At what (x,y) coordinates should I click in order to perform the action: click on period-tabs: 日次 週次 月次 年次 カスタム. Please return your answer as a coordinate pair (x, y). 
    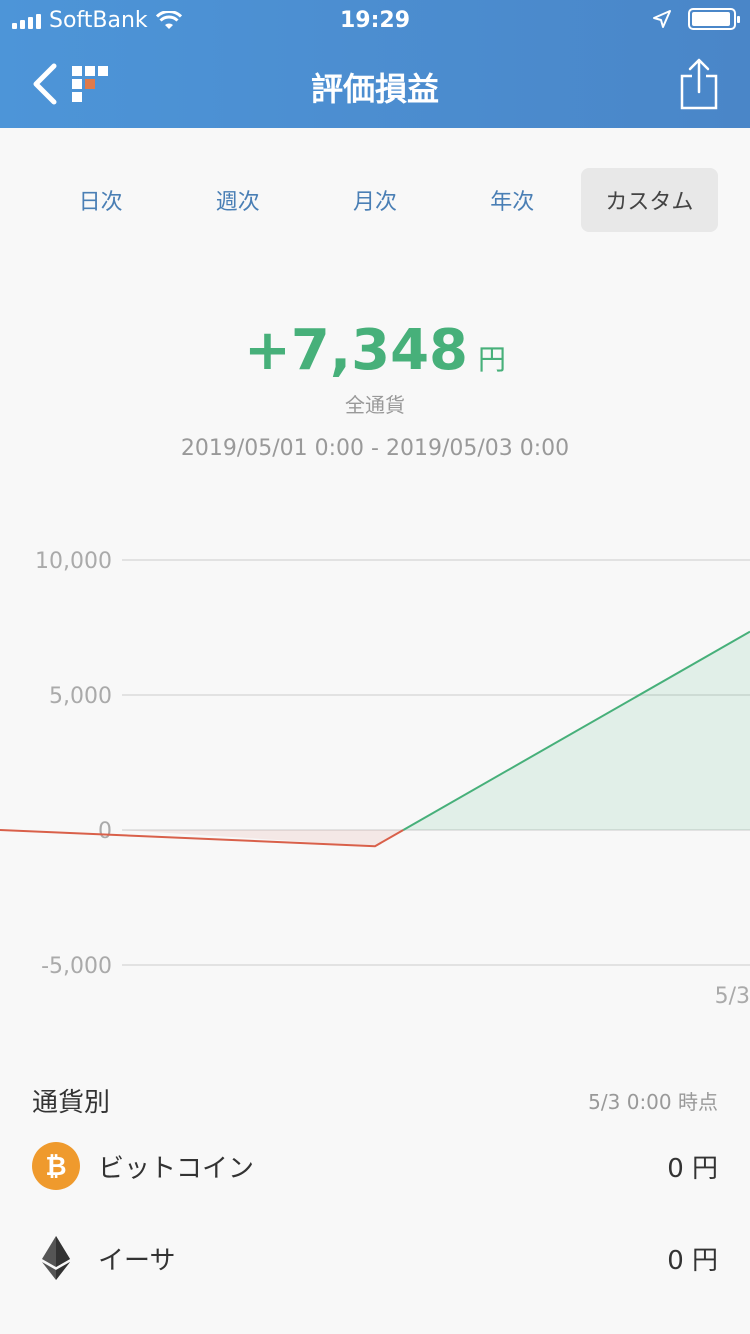
    Looking at the image, I should click on (375, 200).